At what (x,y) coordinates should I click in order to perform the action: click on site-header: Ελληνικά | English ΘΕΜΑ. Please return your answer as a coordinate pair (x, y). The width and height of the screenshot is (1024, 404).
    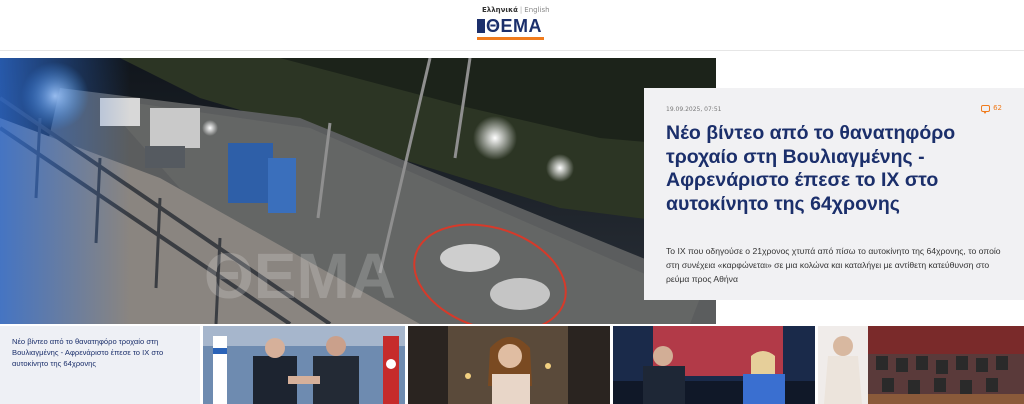
    Looking at the image, I should click on (512, 25).